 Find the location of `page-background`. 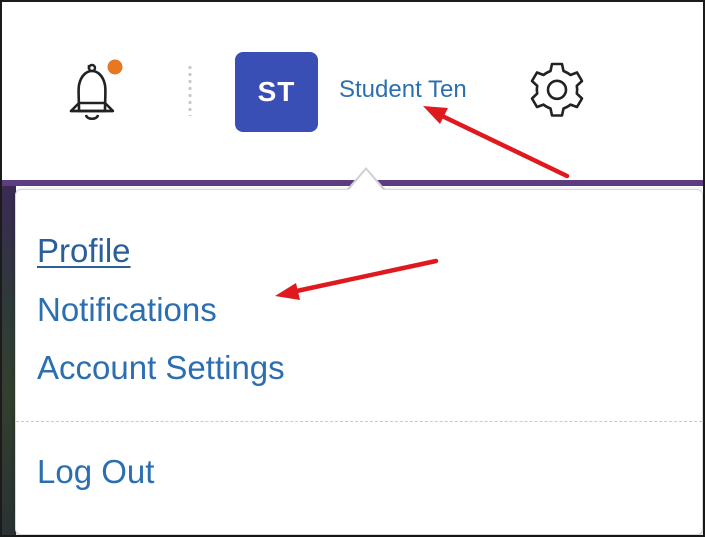

page-background is located at coordinates (9, 357).